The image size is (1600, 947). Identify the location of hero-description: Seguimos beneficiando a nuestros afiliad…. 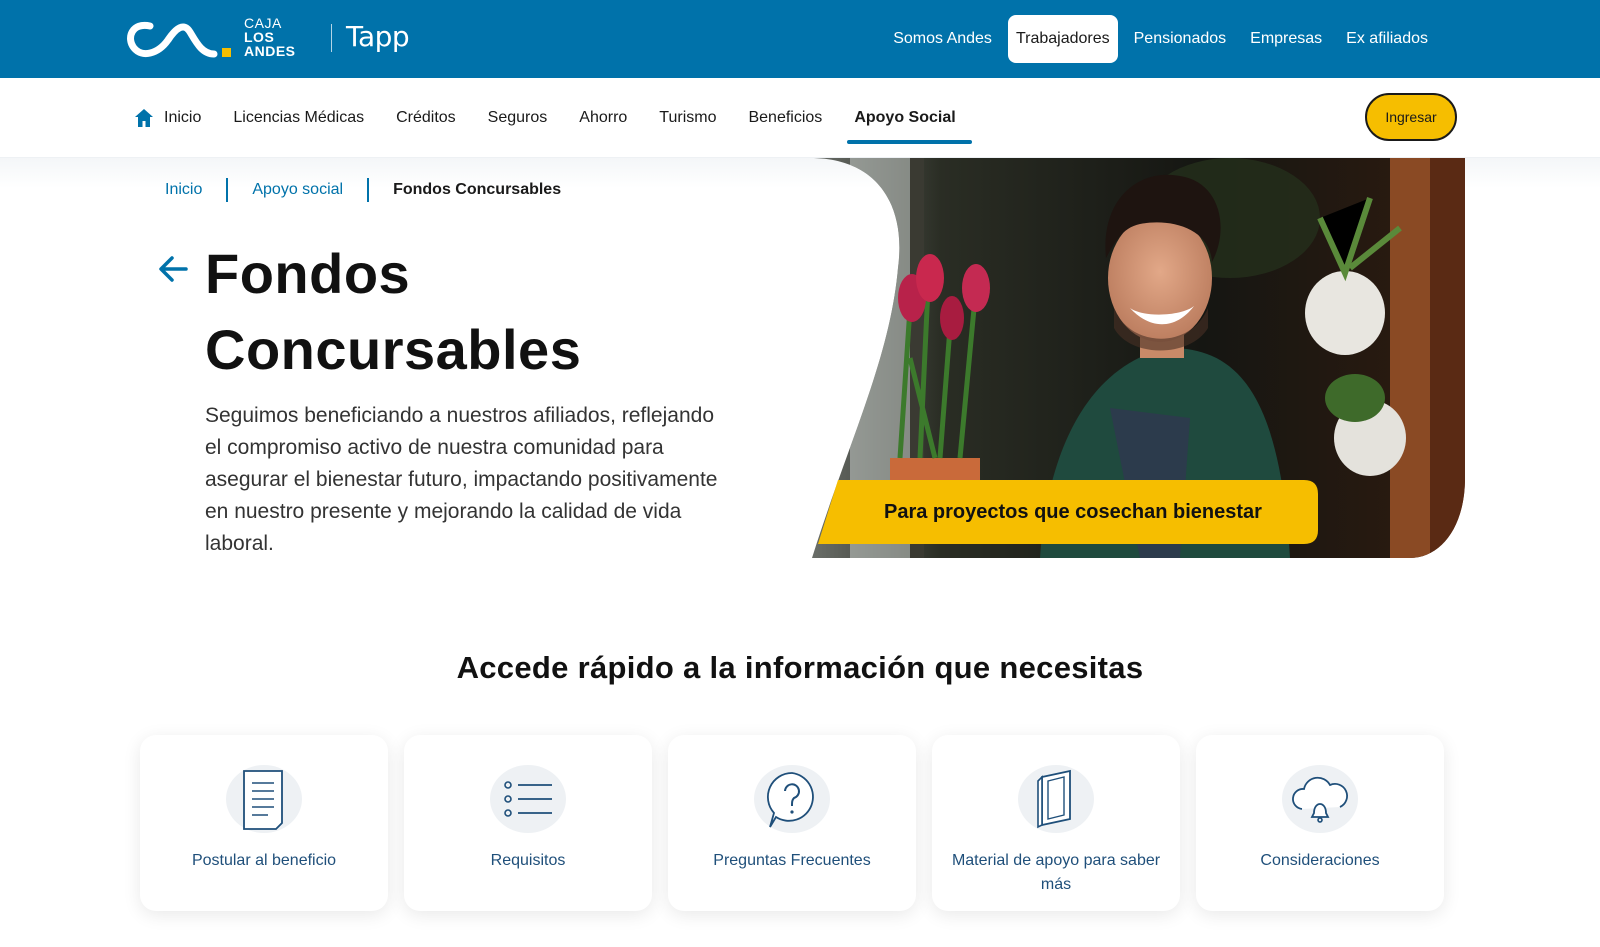
(461, 479).